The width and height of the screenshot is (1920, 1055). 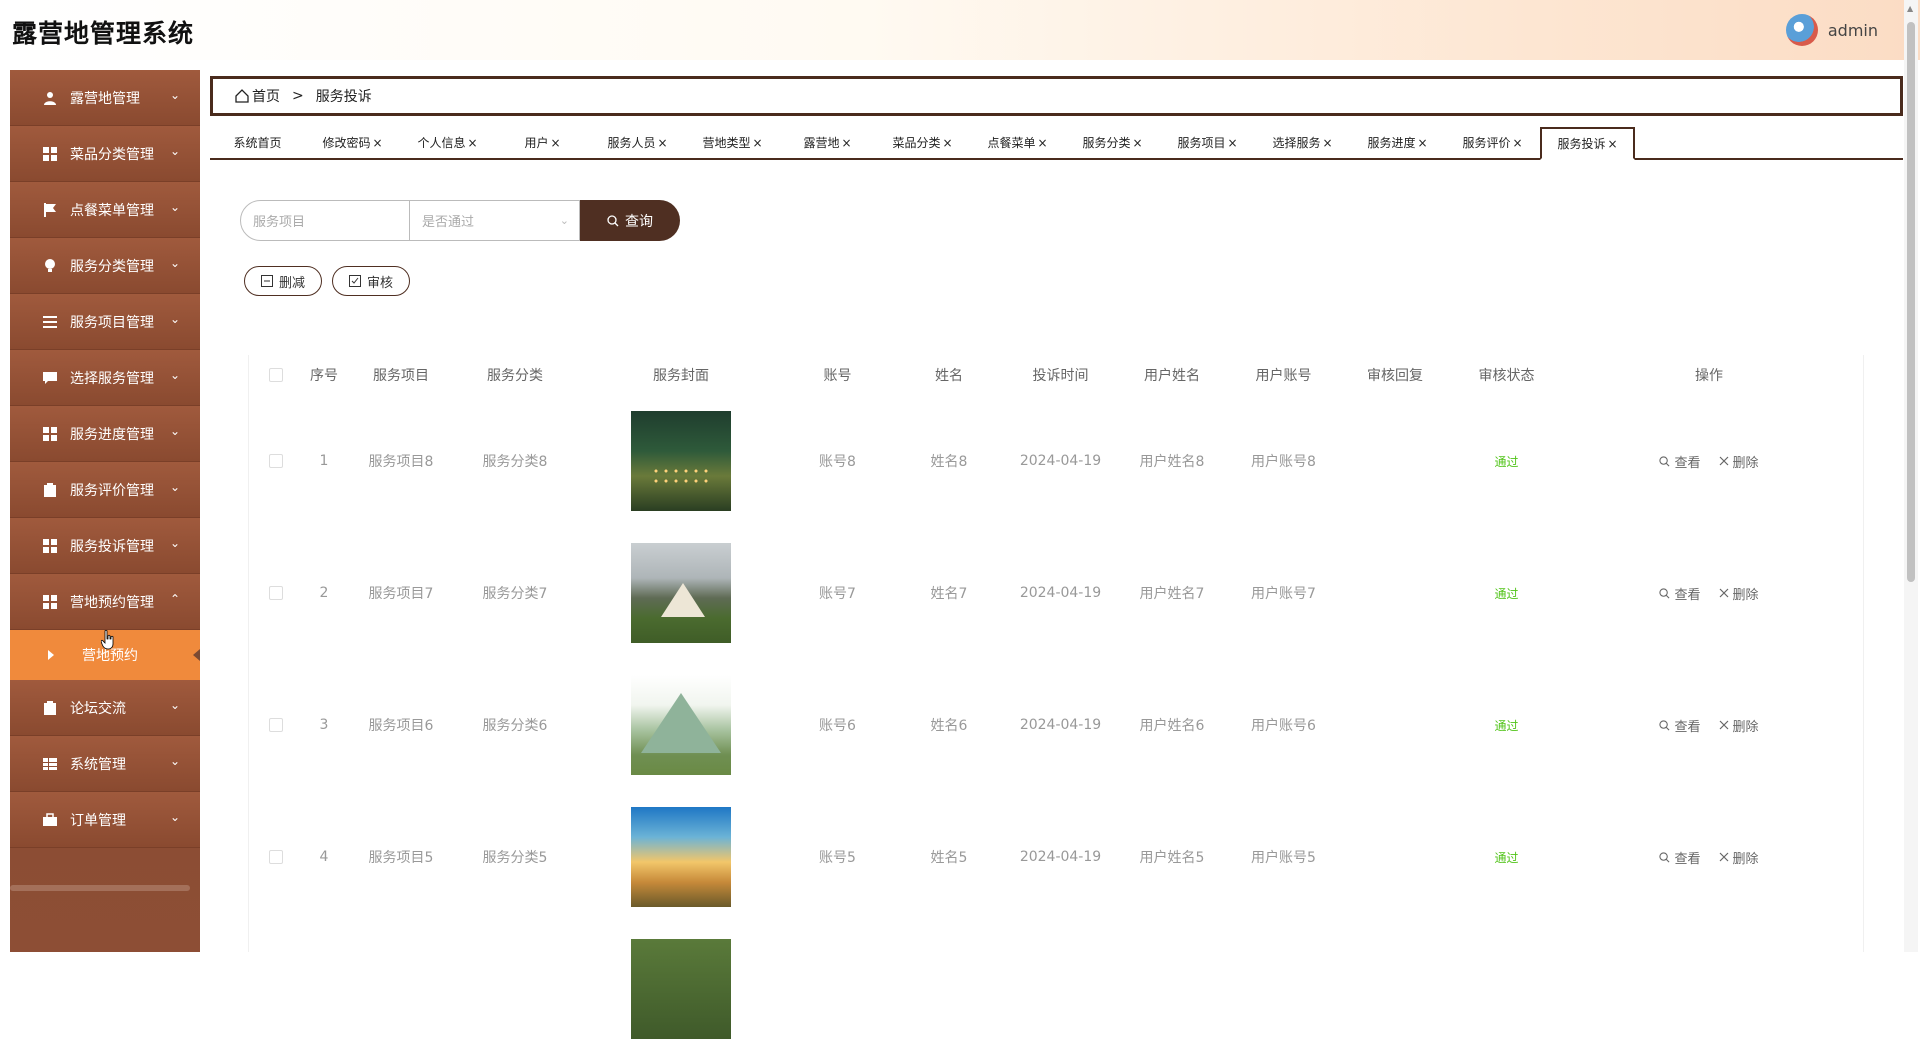 I want to click on tab-label: 服务投诉, so click(x=1581, y=143).